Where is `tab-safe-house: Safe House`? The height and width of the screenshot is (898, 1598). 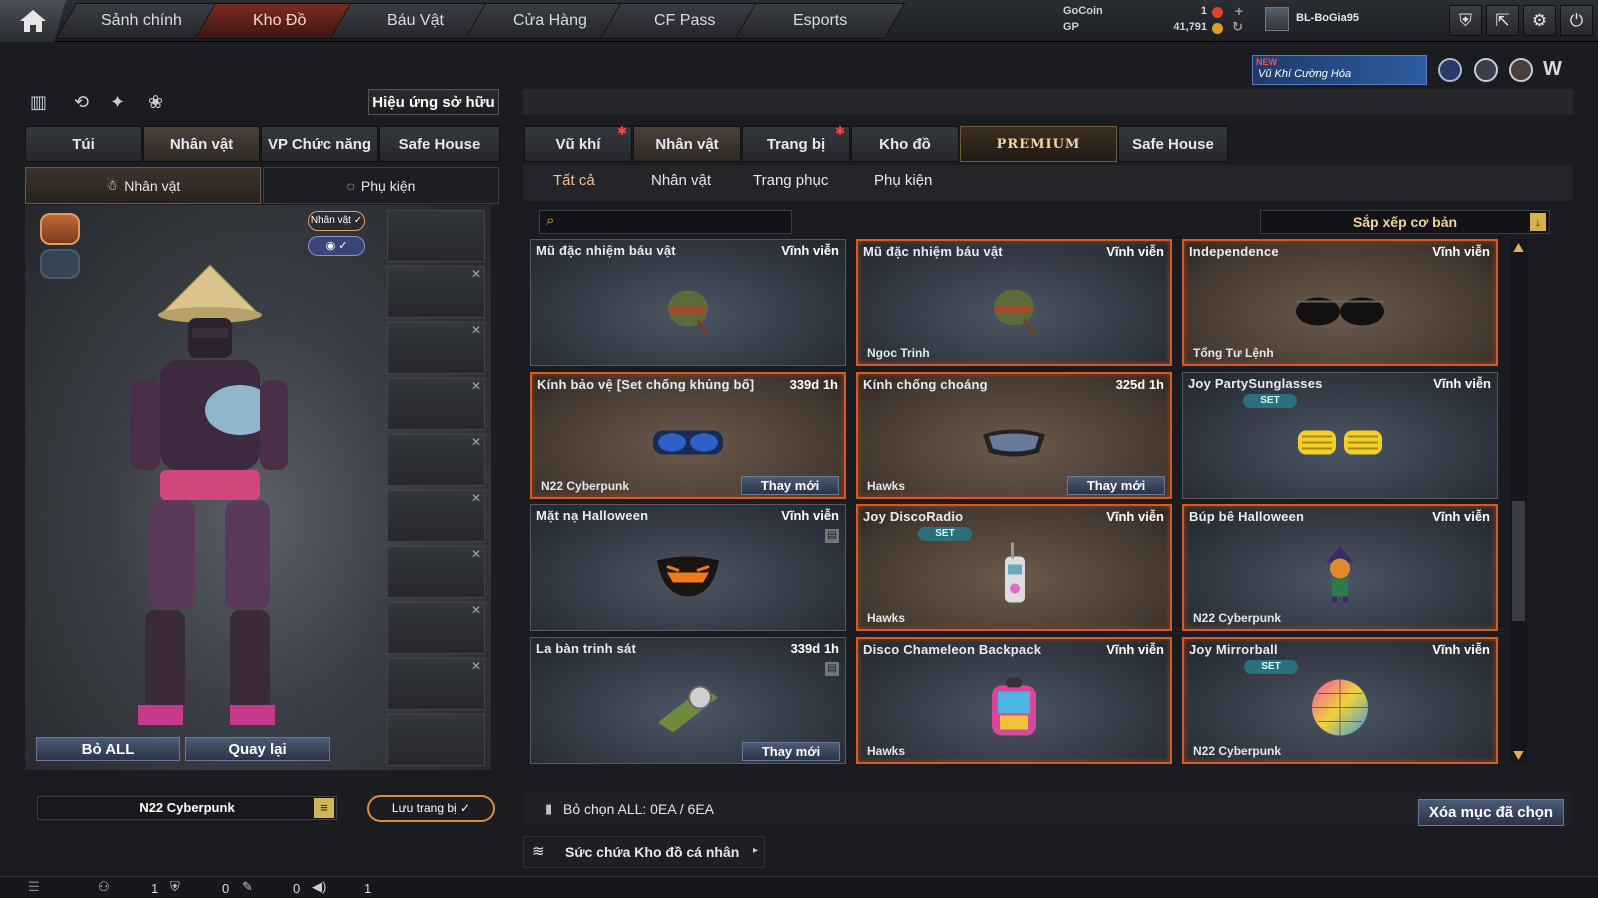
tab-safe-house: Safe House is located at coordinates (439, 144).